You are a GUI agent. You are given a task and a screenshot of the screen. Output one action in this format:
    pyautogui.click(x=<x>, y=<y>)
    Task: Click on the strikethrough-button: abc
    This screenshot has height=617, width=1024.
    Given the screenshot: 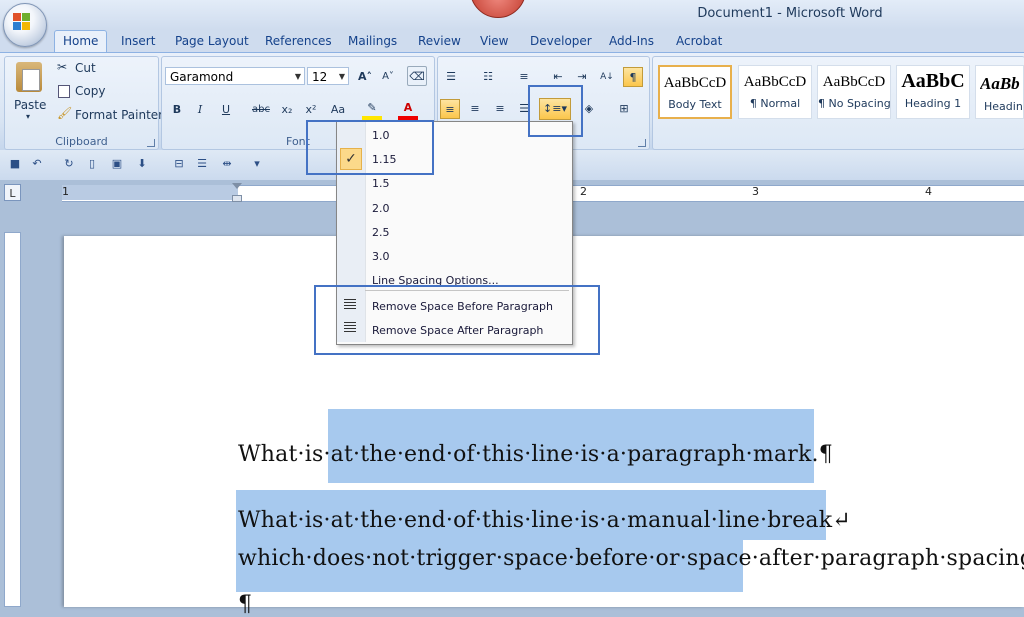 What is the action you would take?
    pyautogui.click(x=261, y=110)
    